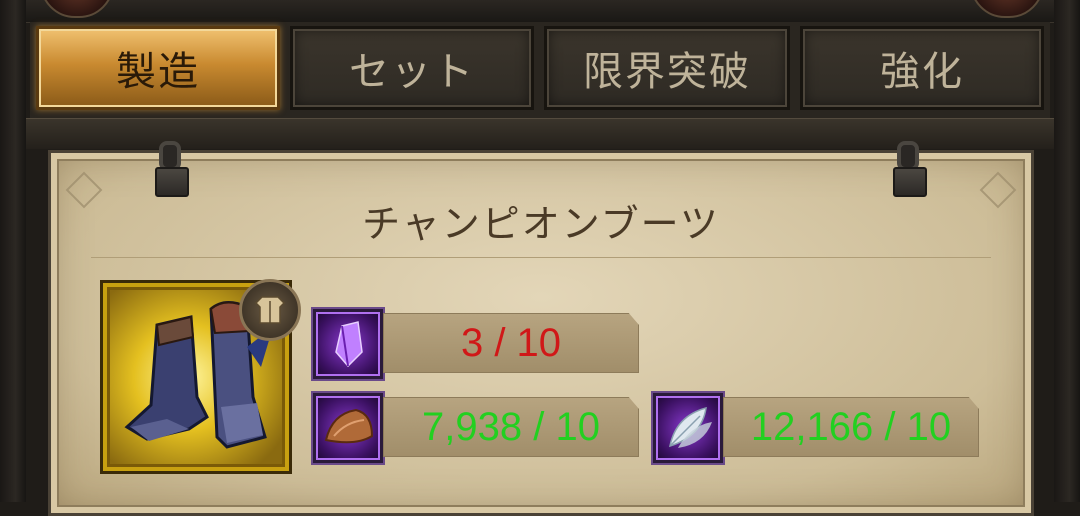 The height and width of the screenshot is (516, 1080). What do you see at coordinates (540, 11) in the screenshot?
I see `top-frame` at bounding box center [540, 11].